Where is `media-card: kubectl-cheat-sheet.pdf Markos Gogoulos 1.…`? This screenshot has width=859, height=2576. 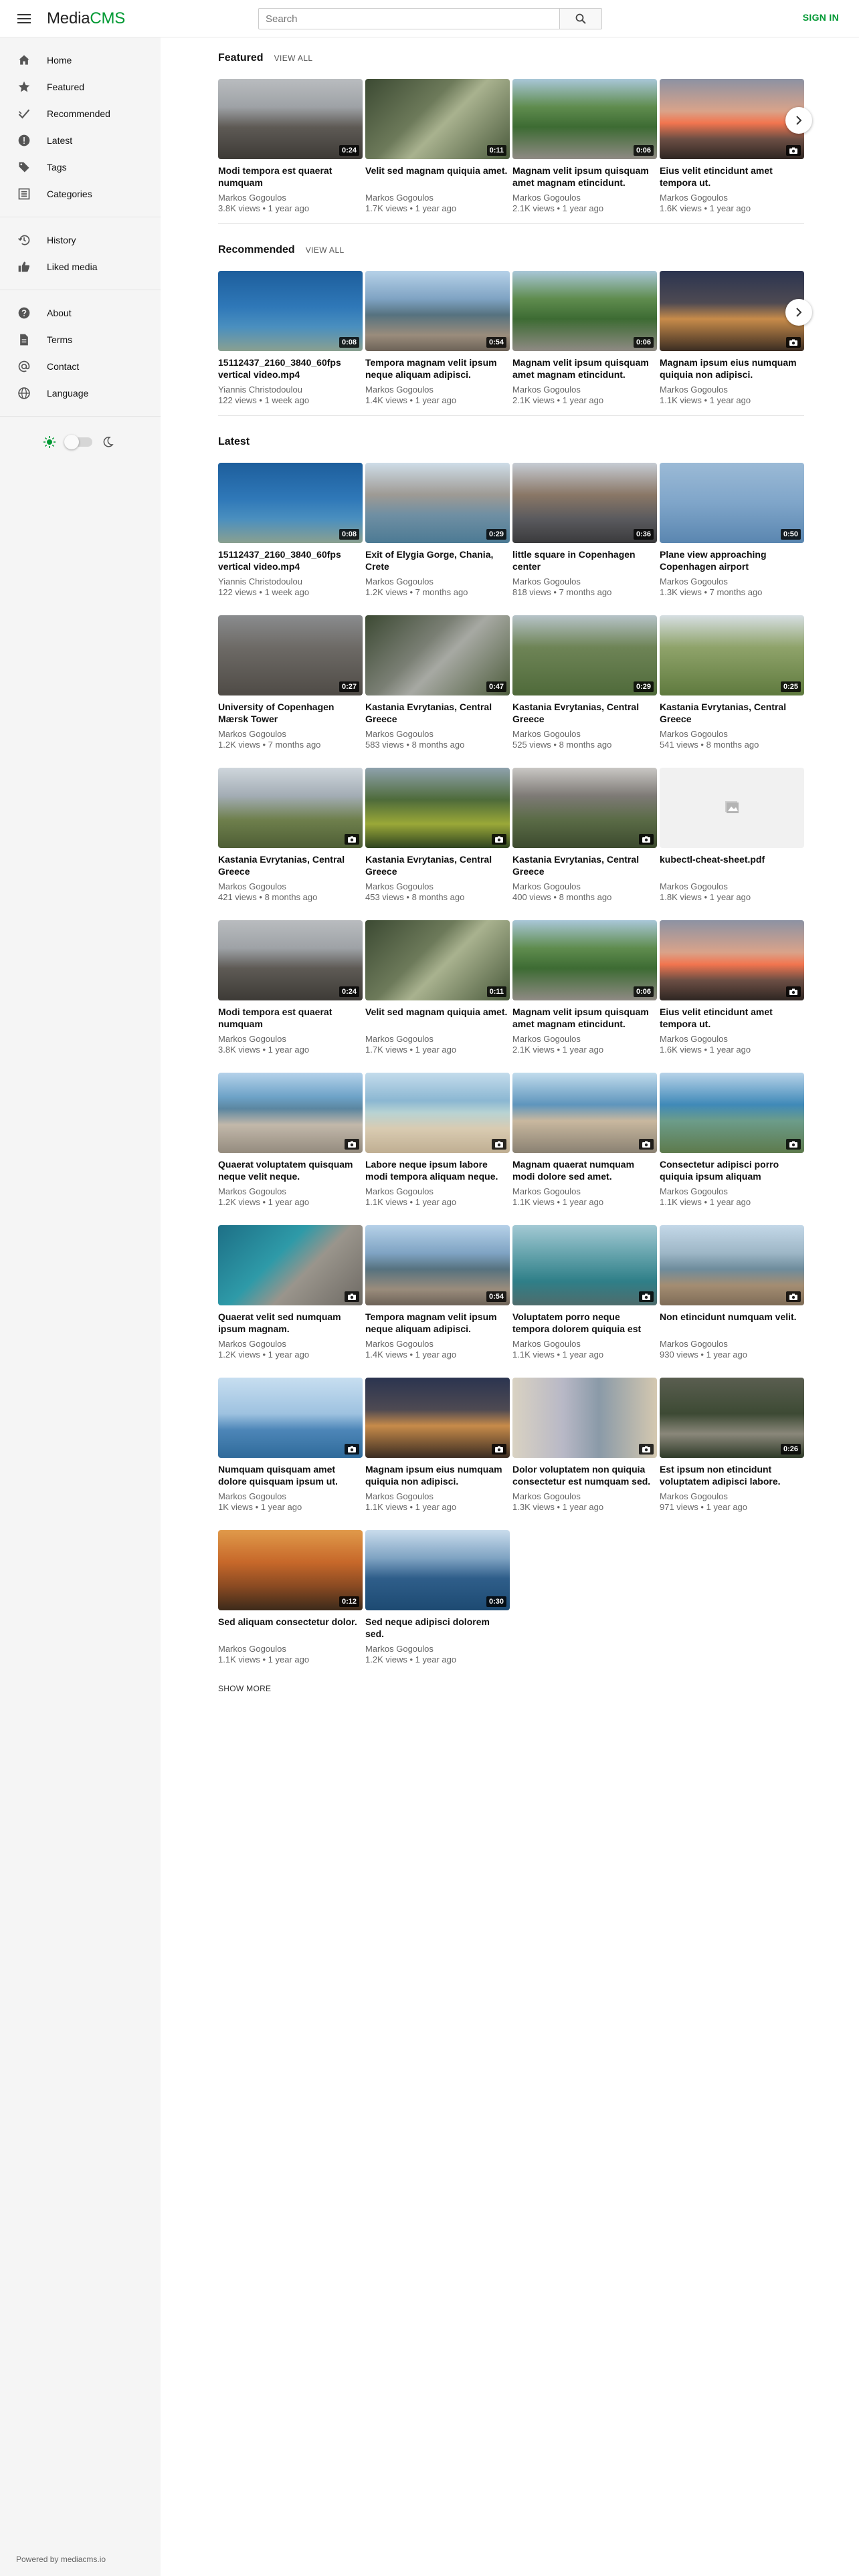
media-card: kubectl-cheat-sheet.pdf Markos Gogoulos 1.… is located at coordinates (732, 836).